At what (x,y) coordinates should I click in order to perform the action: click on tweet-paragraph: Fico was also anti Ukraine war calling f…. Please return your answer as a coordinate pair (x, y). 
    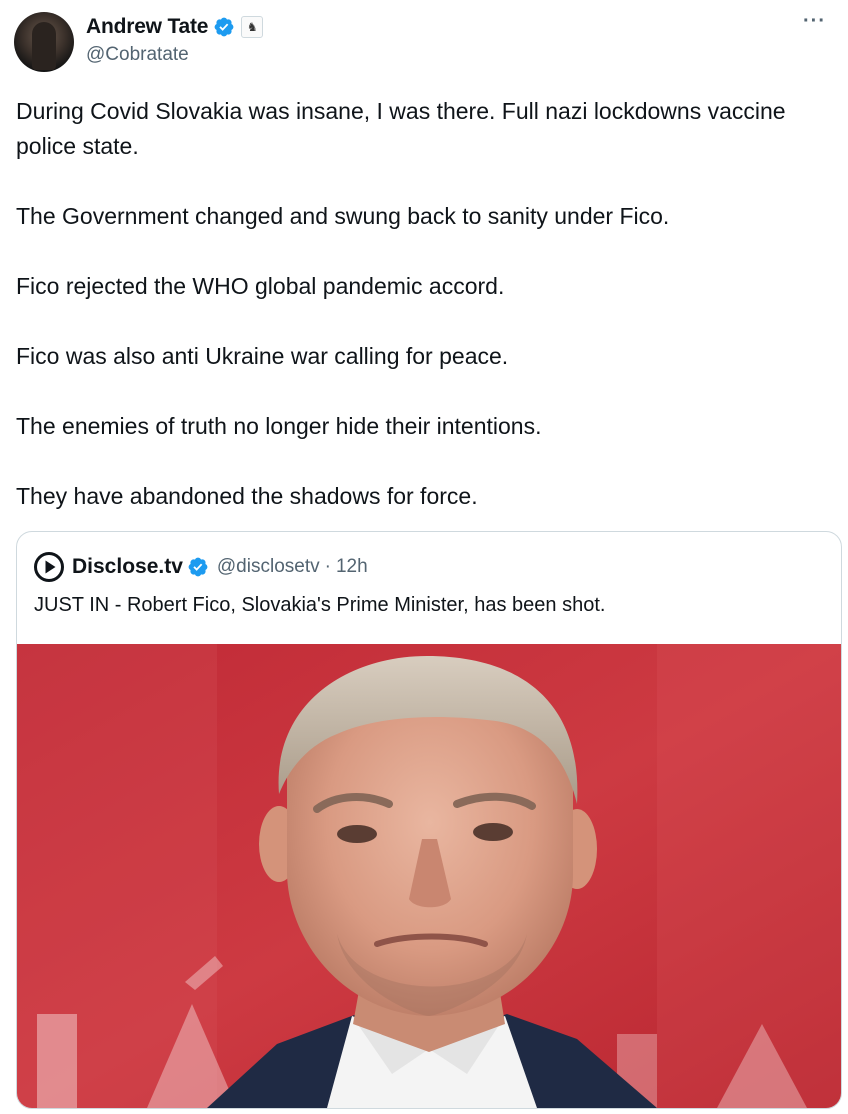
    Looking at the image, I should click on (262, 356).